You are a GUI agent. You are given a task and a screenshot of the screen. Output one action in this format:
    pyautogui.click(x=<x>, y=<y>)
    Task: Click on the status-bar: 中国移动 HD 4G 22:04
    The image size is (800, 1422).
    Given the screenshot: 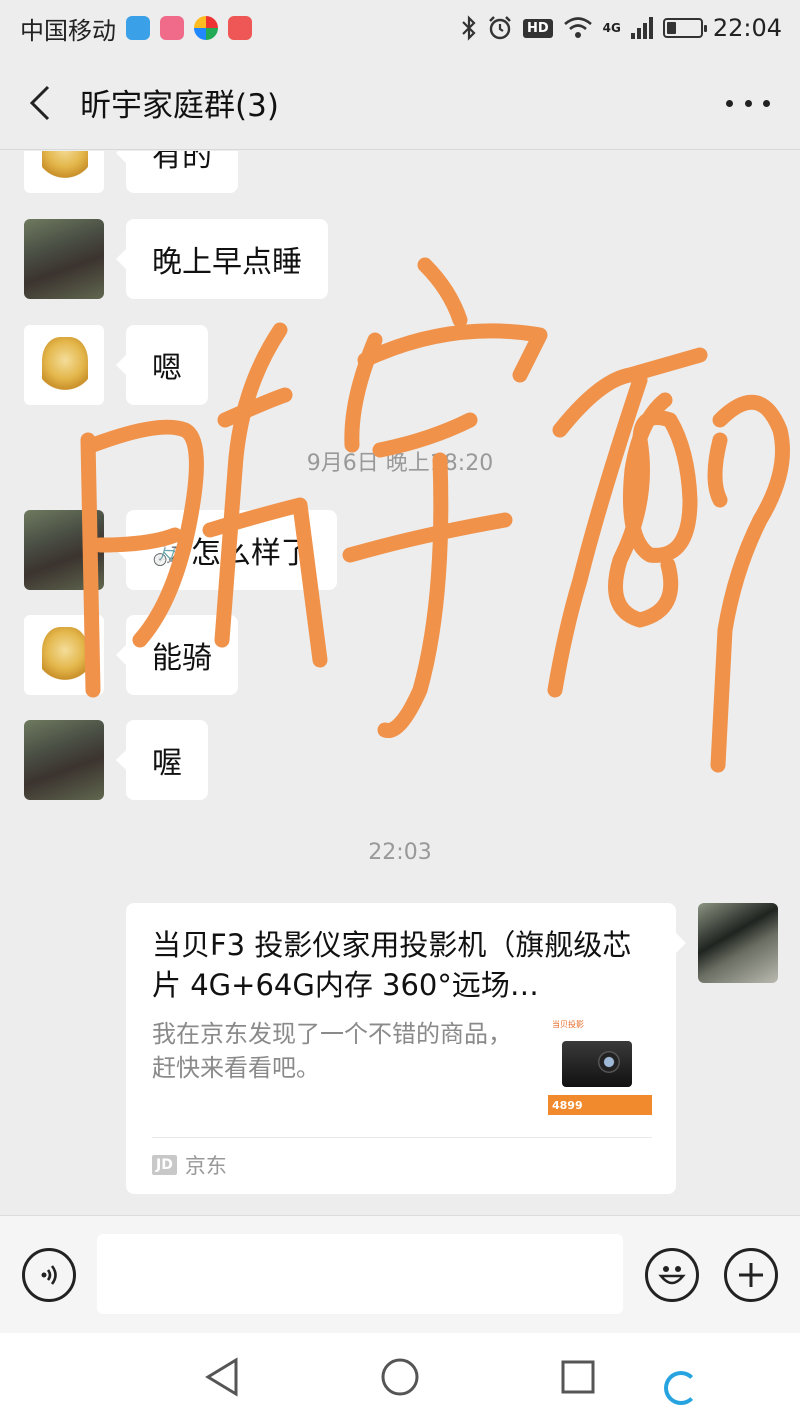 What is the action you would take?
    pyautogui.click(x=400, y=28)
    